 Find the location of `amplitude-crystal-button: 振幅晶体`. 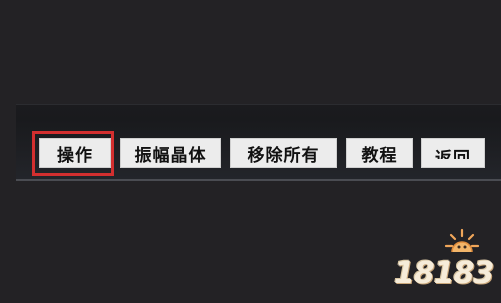

amplitude-crystal-button: 振幅晶体 is located at coordinates (170, 153).